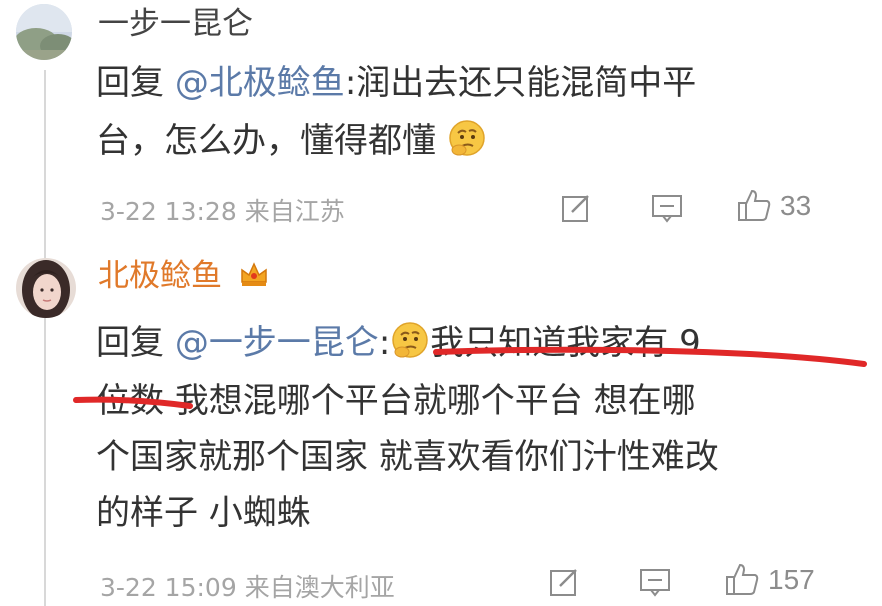  What do you see at coordinates (260, 83) in the screenshot?
I see `mention-link: @北极鲶鱼` at bounding box center [260, 83].